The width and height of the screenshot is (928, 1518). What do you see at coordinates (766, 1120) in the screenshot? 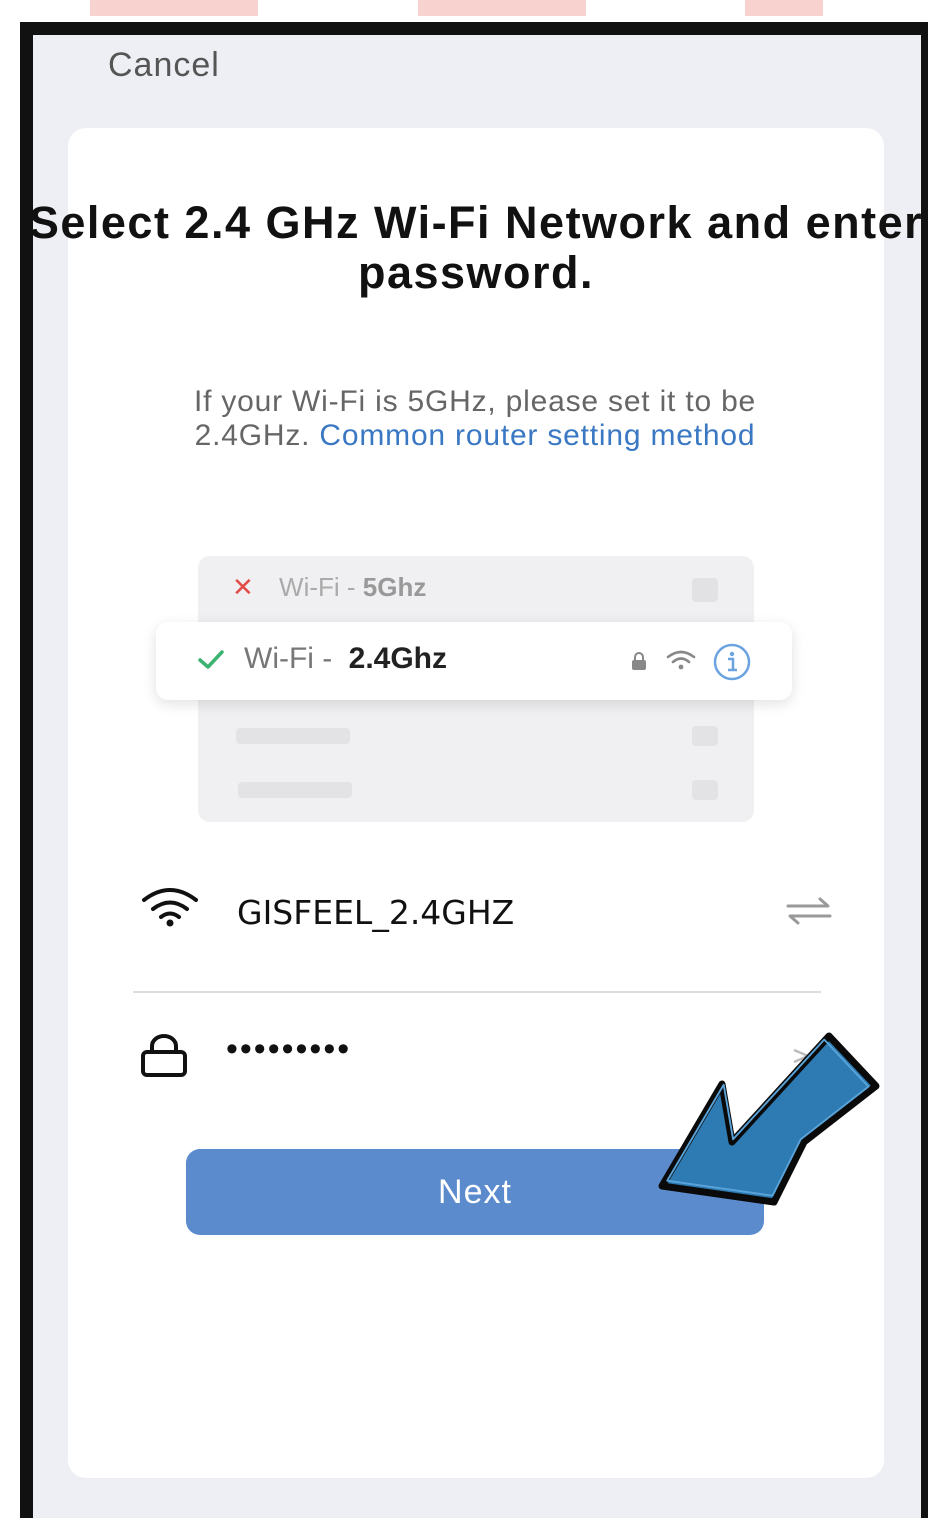
I see `annotation-arrow-icon` at bounding box center [766, 1120].